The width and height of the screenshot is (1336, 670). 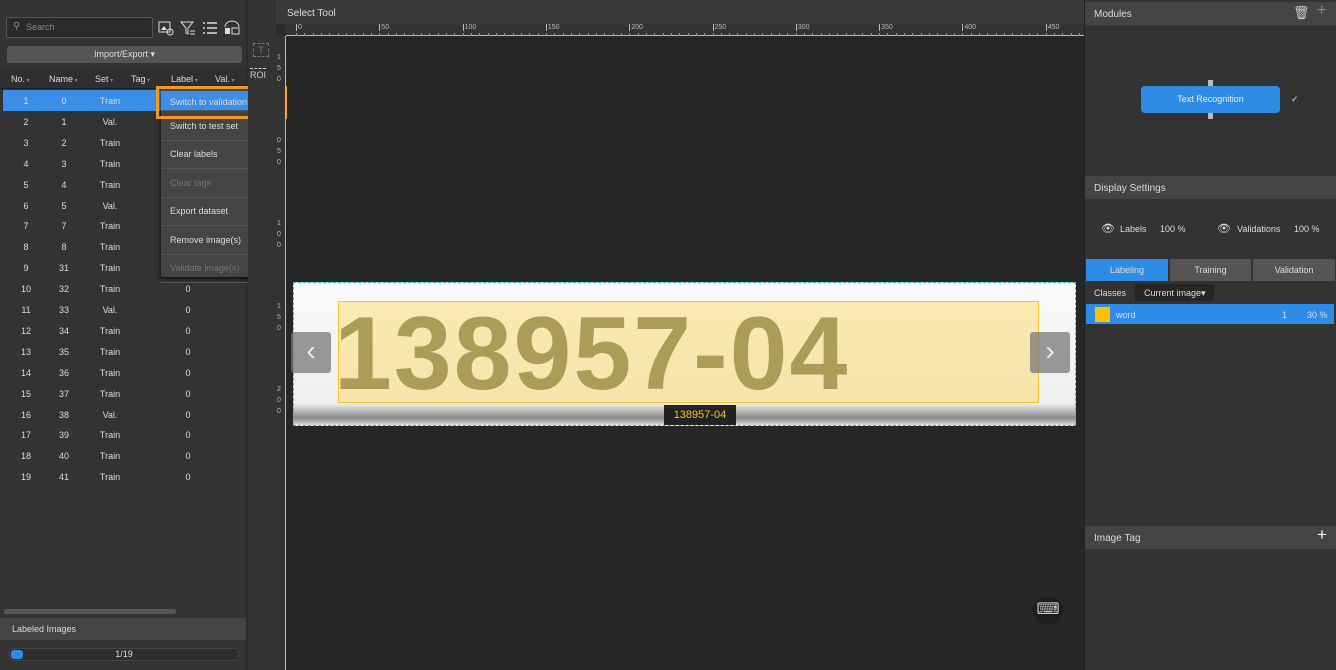 What do you see at coordinates (1127, 270) in the screenshot?
I see `tab-labeling: Labeling` at bounding box center [1127, 270].